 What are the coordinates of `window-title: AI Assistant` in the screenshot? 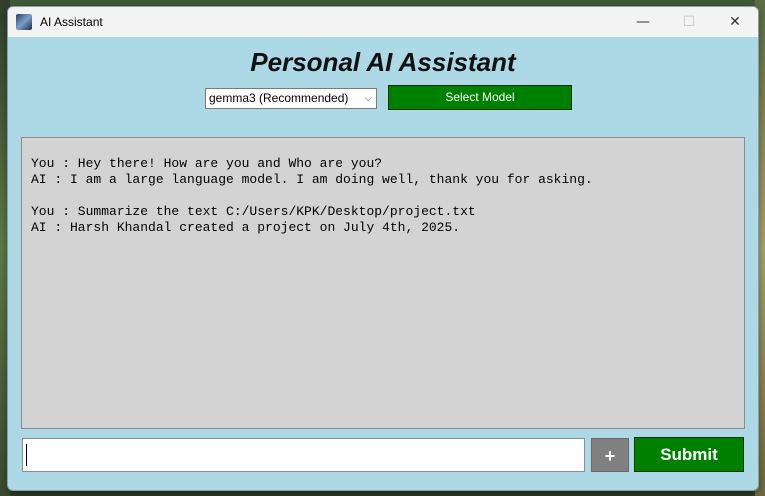 It's located at (71, 22).